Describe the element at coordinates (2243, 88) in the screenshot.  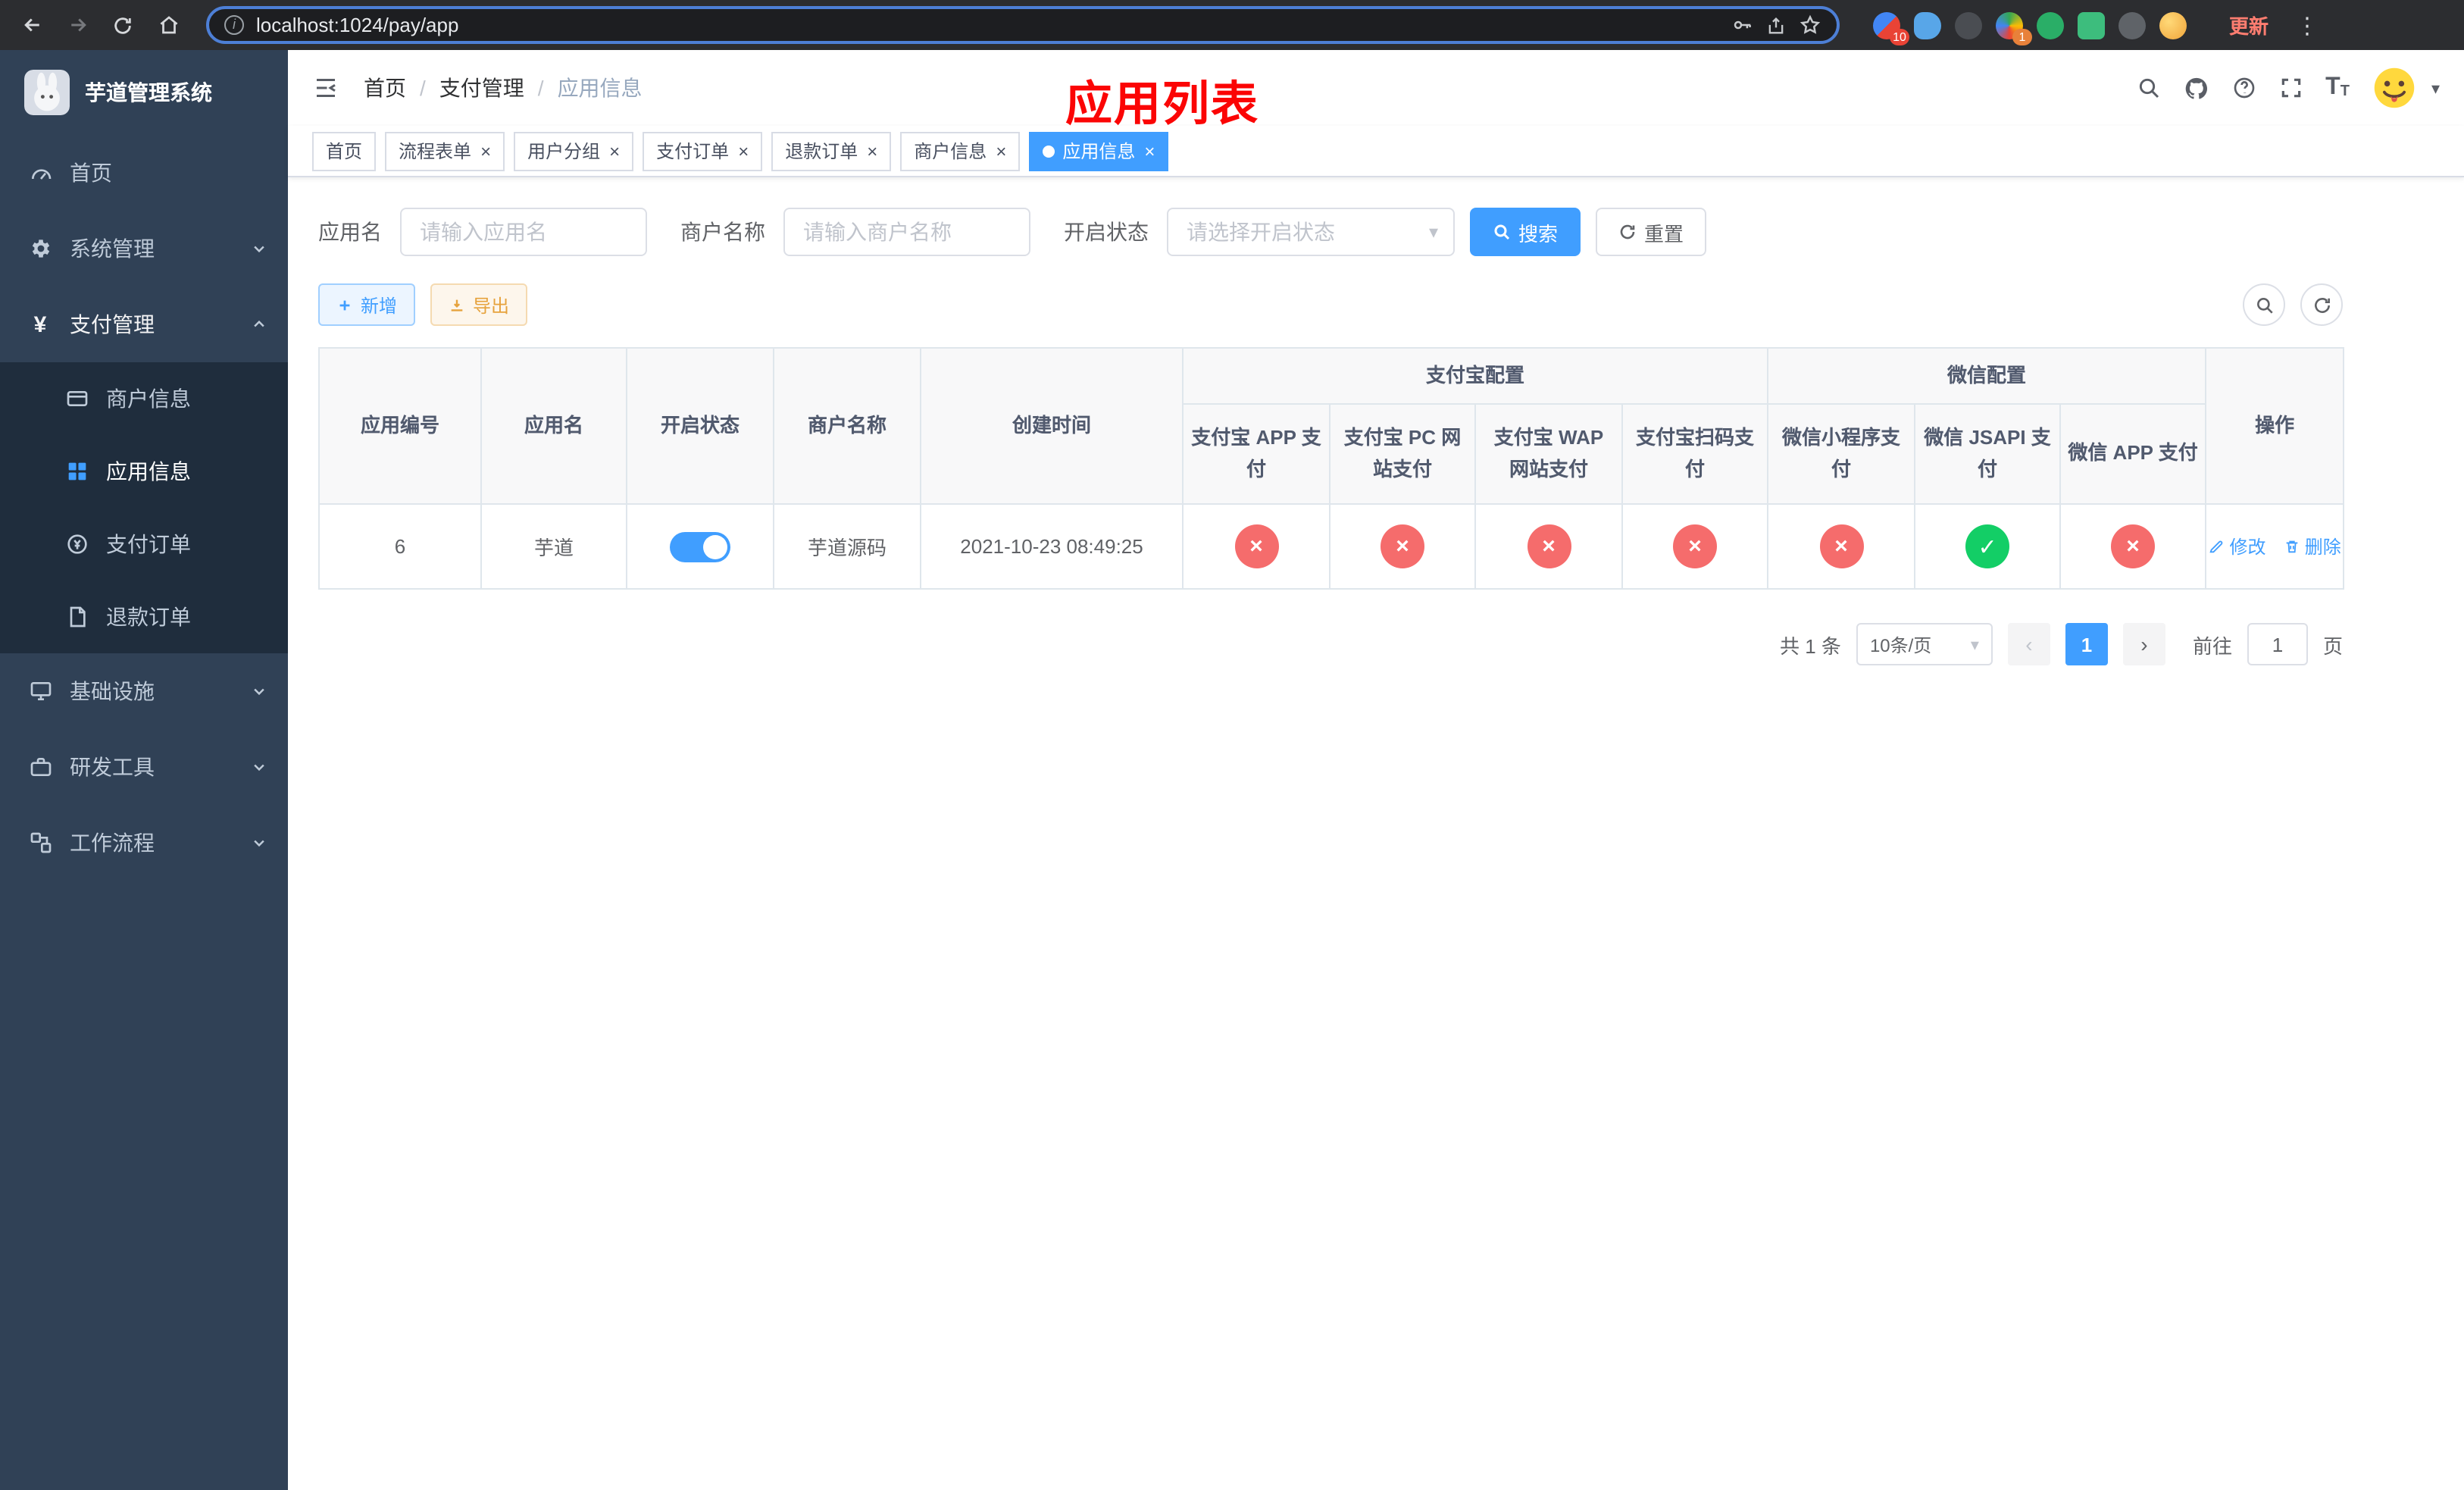
I see `help-icon` at that location.